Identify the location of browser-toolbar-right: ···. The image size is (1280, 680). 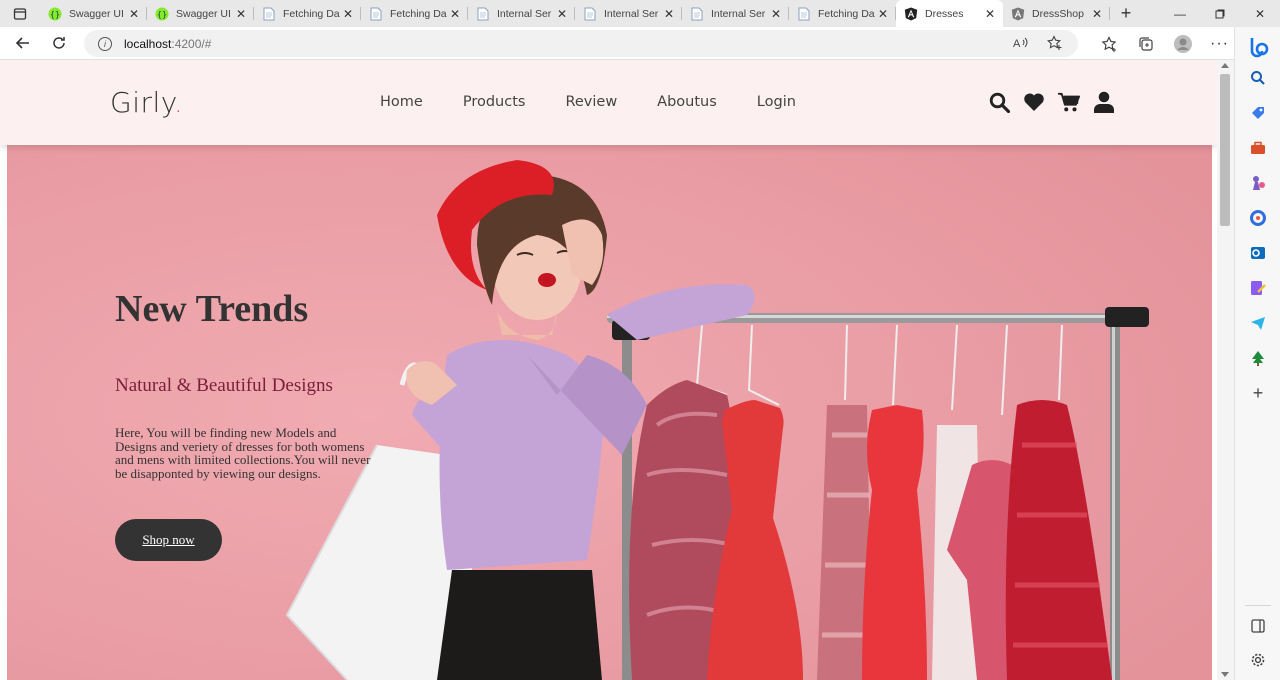
(1164, 43).